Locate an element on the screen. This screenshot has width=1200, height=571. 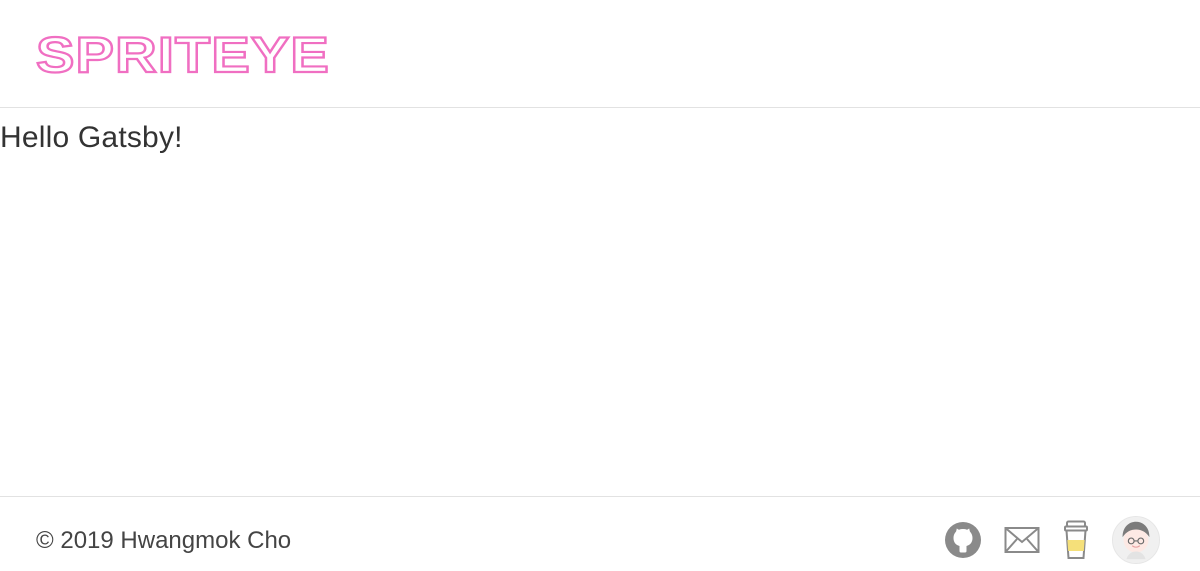
github-link is located at coordinates (963, 540).